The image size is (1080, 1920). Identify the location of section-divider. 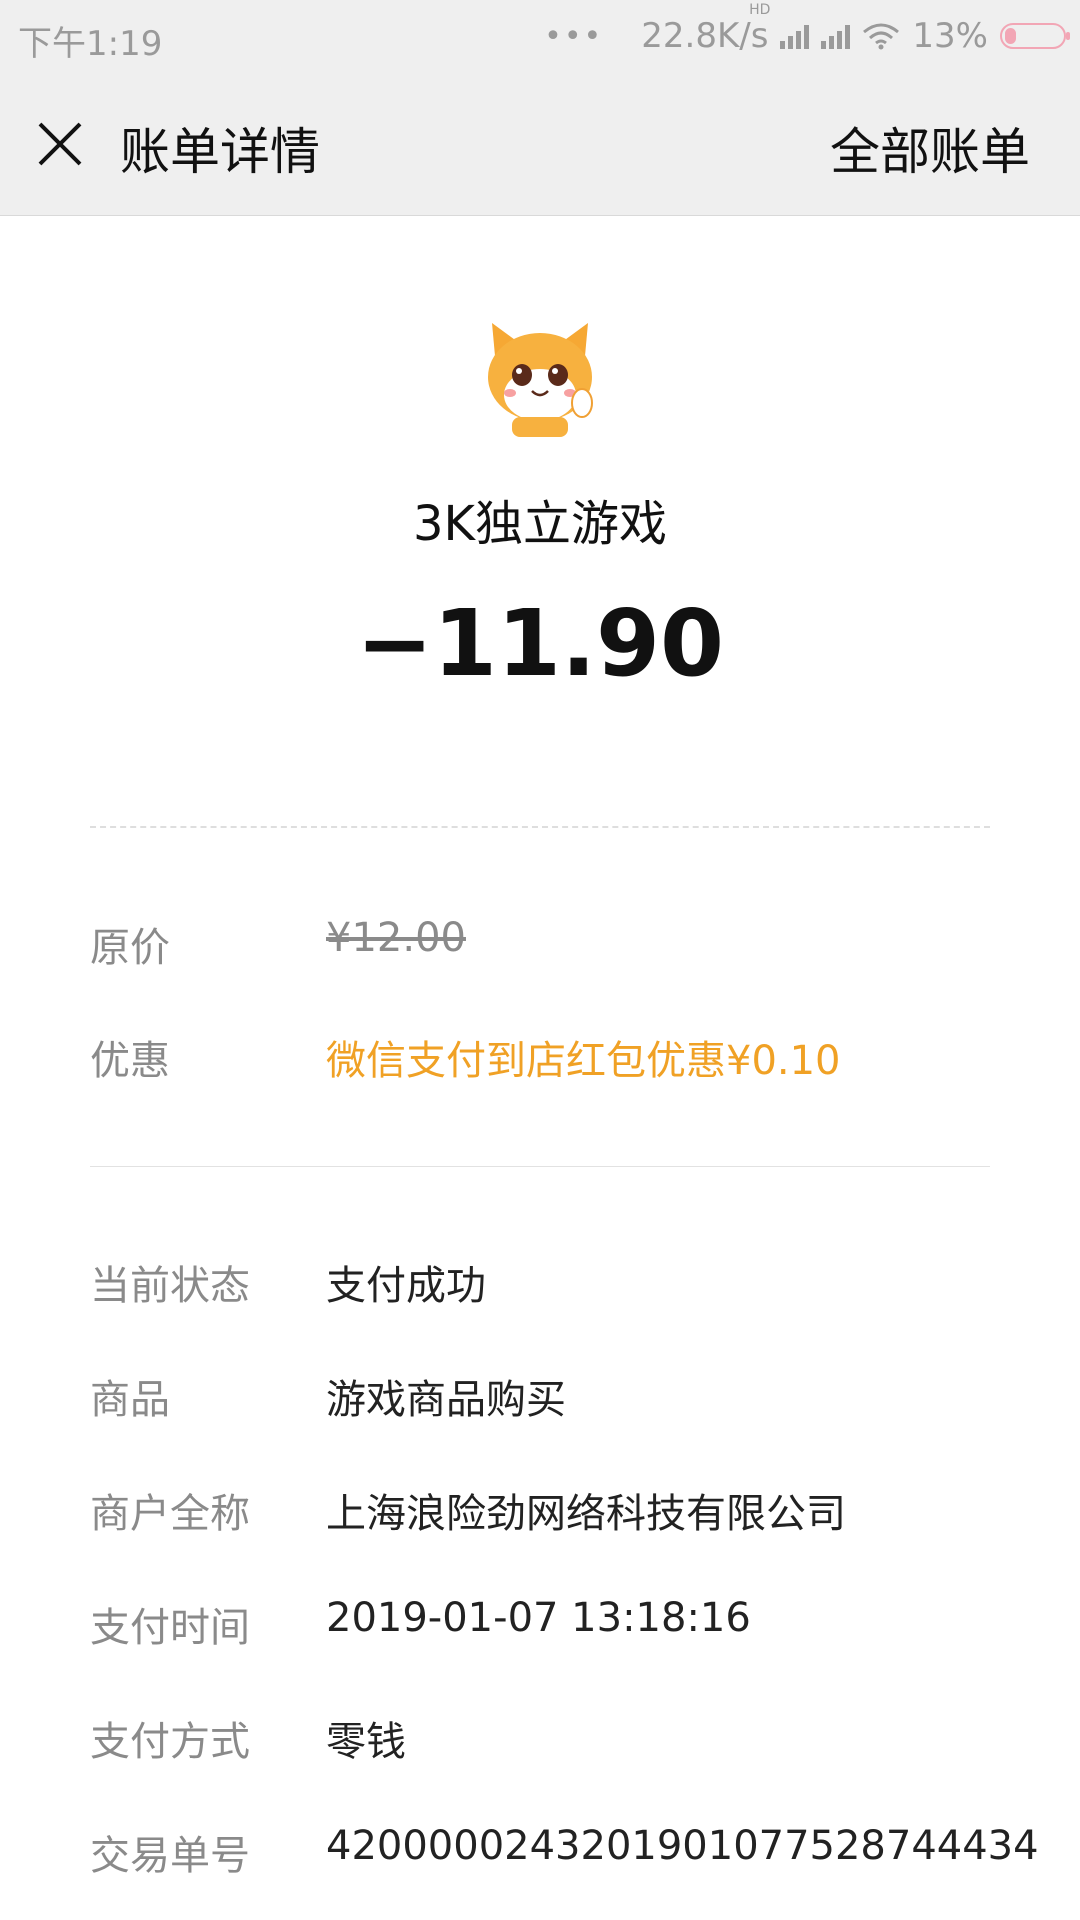
(540, 1166).